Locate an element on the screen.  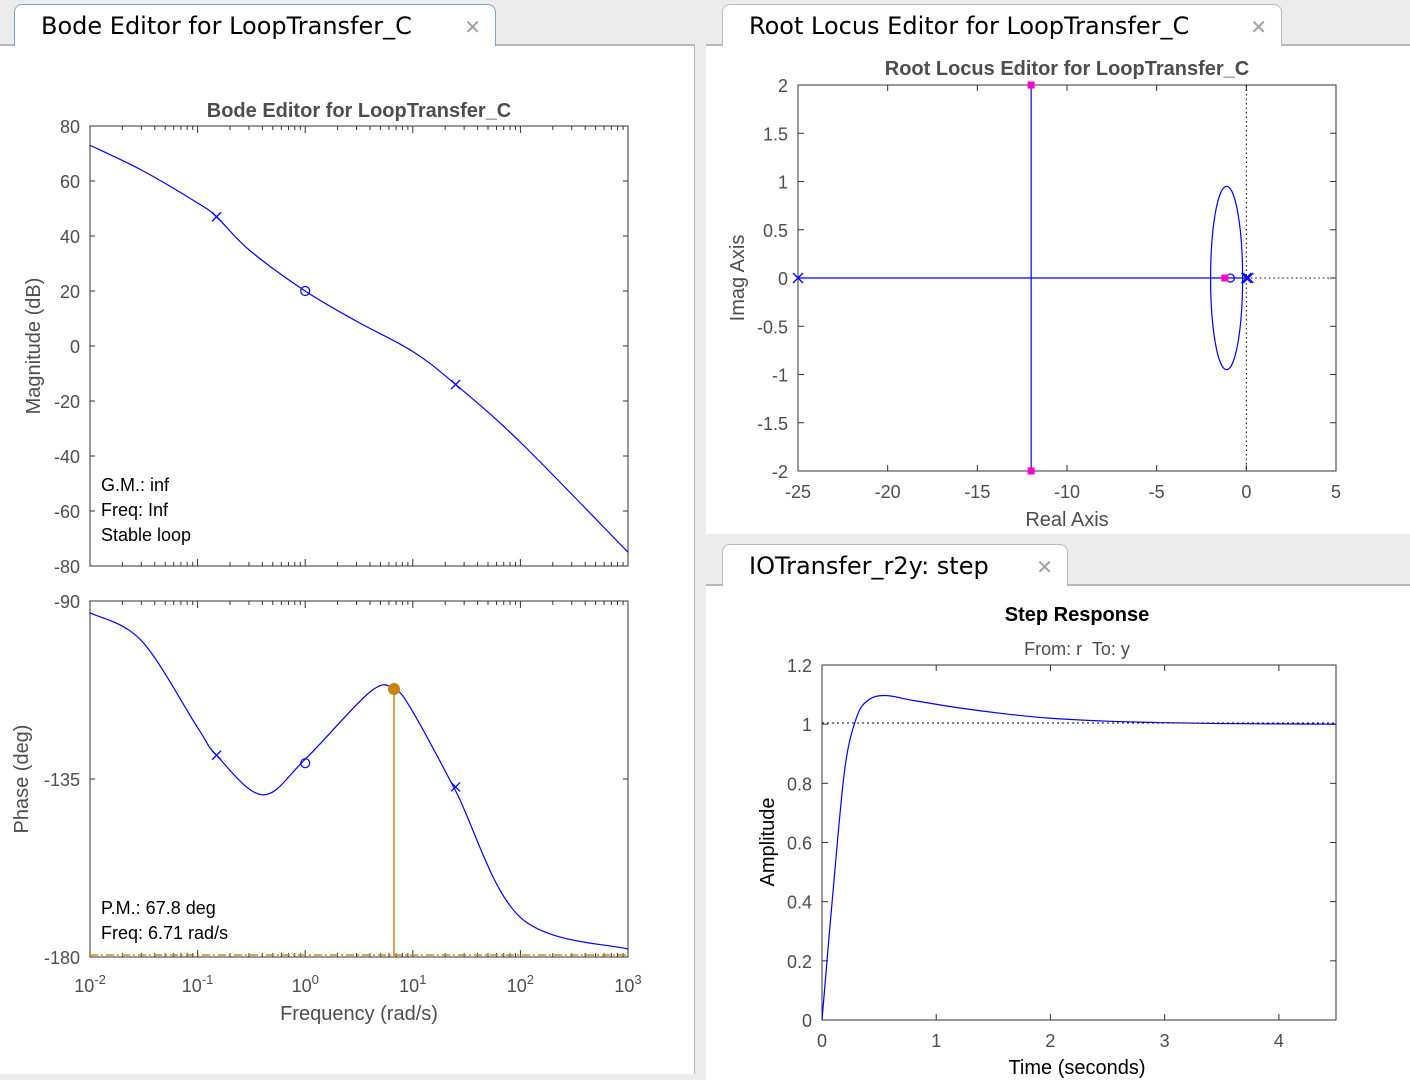
phase-margin-freq: Freq: 6.71 rad/s is located at coordinates (165, 933).